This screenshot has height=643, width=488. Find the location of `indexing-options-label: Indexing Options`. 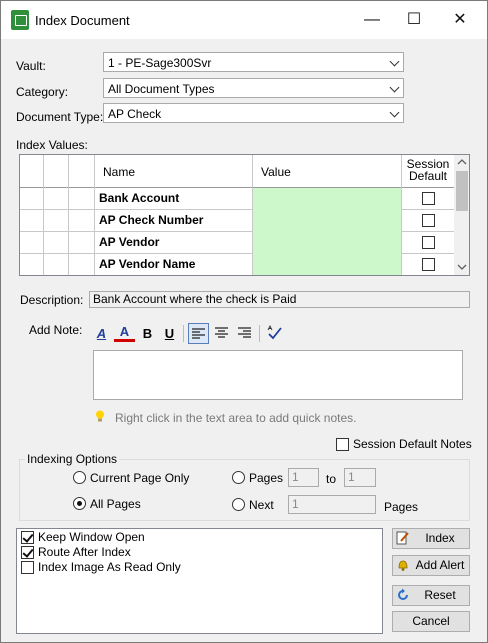

indexing-options-label: Indexing Options is located at coordinates (72, 459).